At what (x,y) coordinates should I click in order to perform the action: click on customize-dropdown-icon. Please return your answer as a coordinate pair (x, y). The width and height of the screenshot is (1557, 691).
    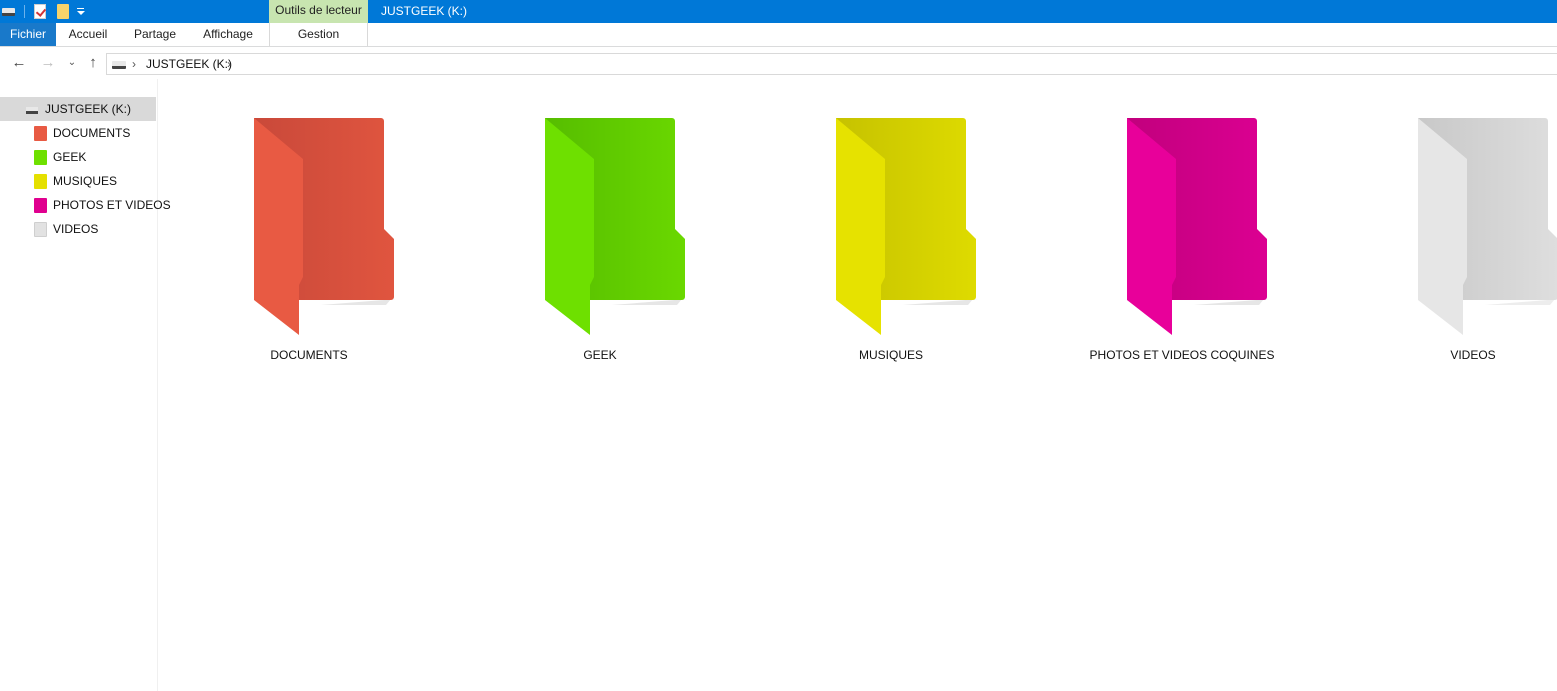
    Looking at the image, I should click on (81, 12).